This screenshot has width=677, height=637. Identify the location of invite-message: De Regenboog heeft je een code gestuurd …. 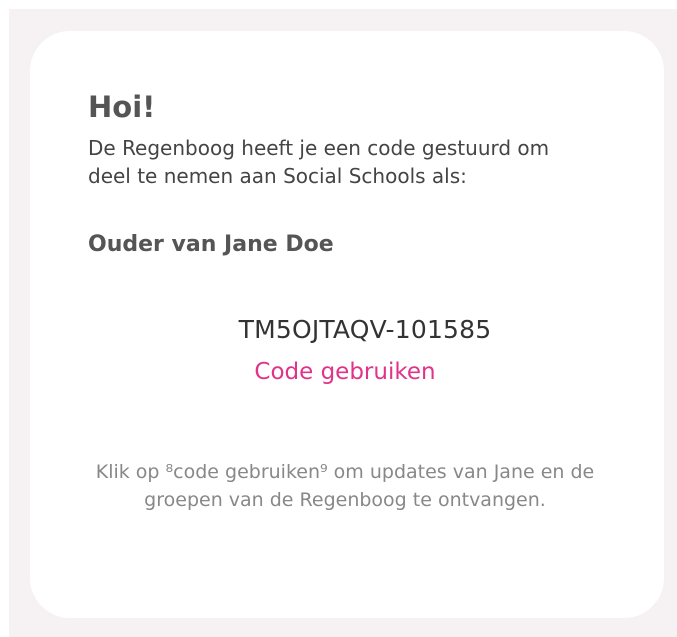
(319, 162).